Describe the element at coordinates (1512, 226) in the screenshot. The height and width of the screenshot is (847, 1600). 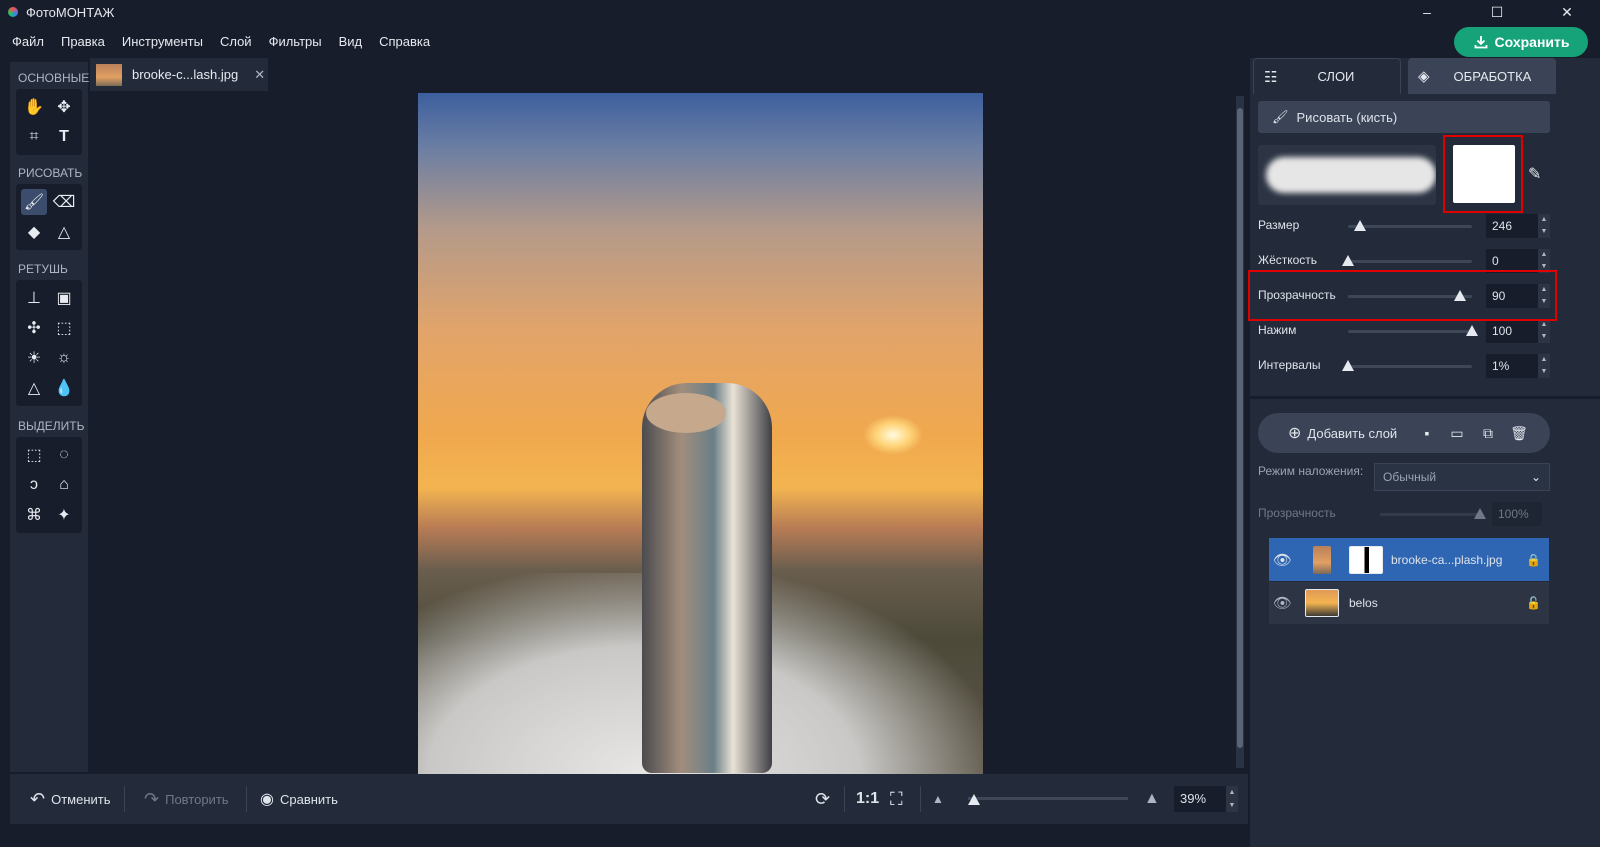
I see `param-value: 246` at that location.